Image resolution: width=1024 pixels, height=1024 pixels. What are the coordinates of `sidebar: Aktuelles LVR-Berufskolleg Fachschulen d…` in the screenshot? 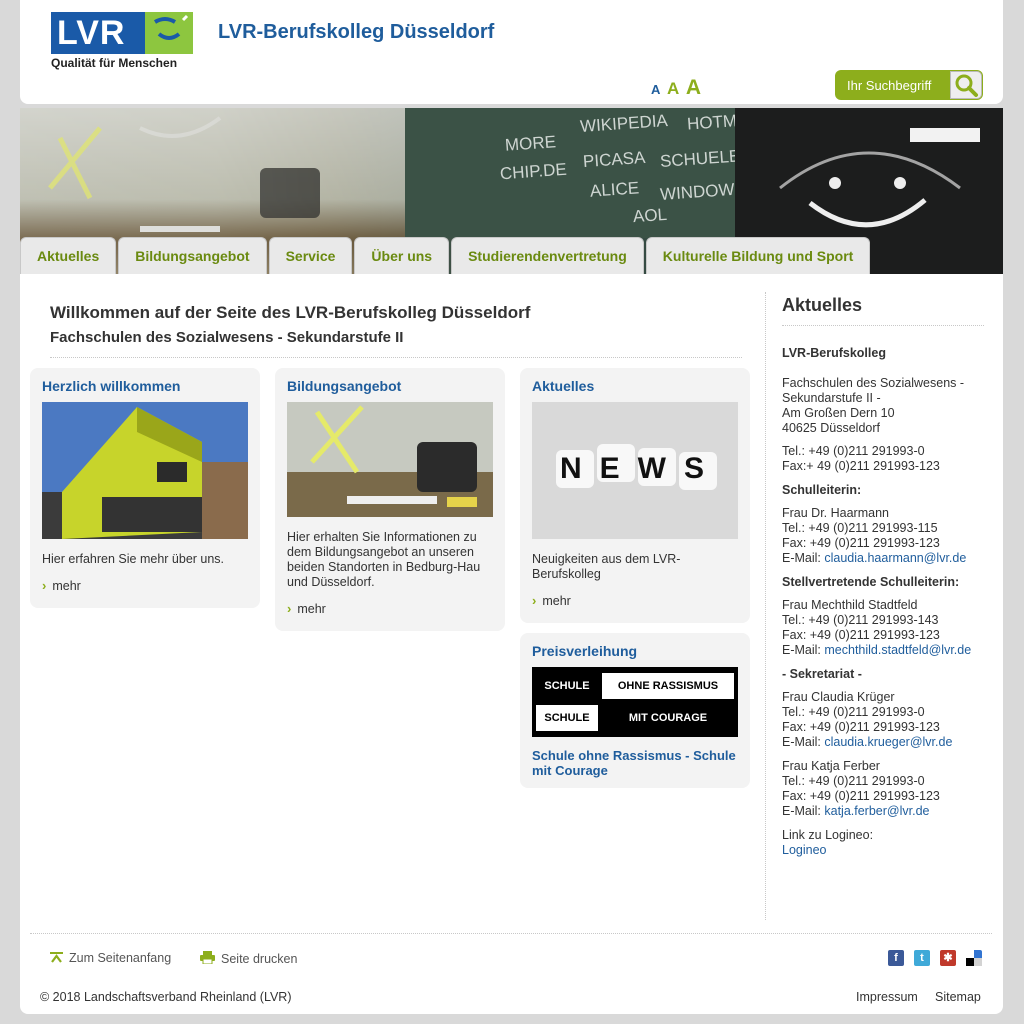 It's located at (874, 606).